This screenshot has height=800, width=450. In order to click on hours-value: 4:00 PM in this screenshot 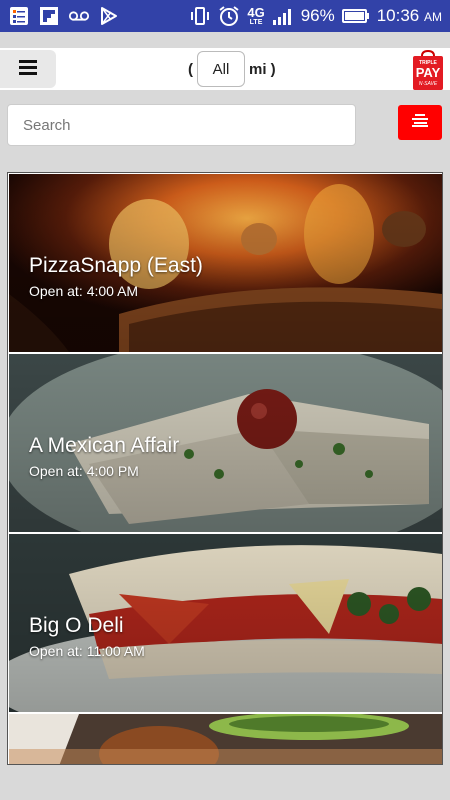, I will do `click(112, 471)`.